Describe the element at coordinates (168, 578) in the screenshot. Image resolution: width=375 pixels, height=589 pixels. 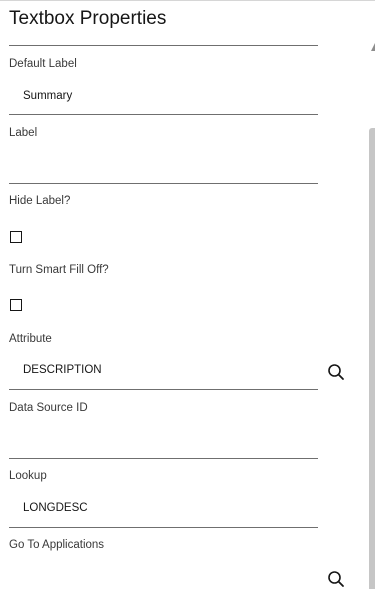
I see `go-to-applications-input` at that location.